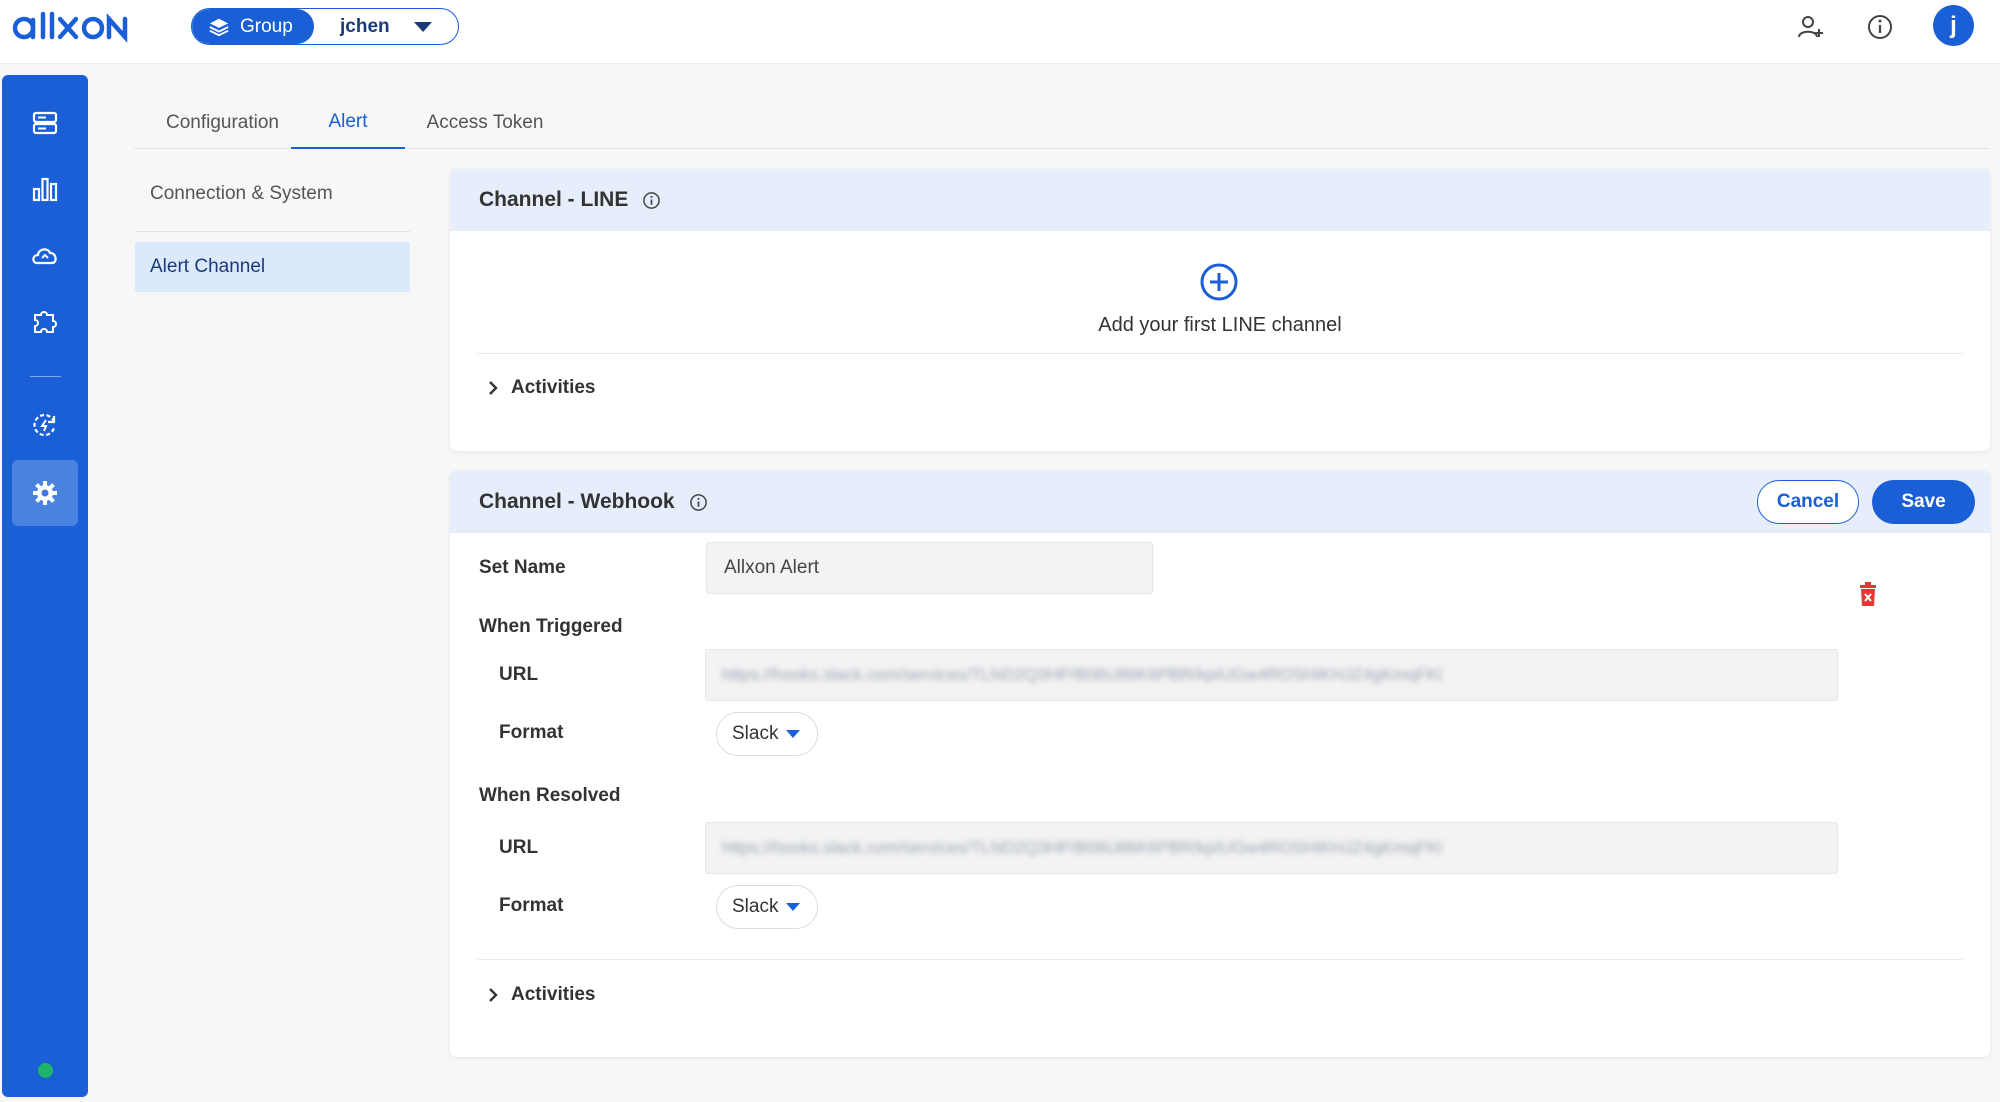 This screenshot has width=2000, height=1102. I want to click on webhook-channel-header: Channel - Webhook Cancel Save, so click(1220, 502).